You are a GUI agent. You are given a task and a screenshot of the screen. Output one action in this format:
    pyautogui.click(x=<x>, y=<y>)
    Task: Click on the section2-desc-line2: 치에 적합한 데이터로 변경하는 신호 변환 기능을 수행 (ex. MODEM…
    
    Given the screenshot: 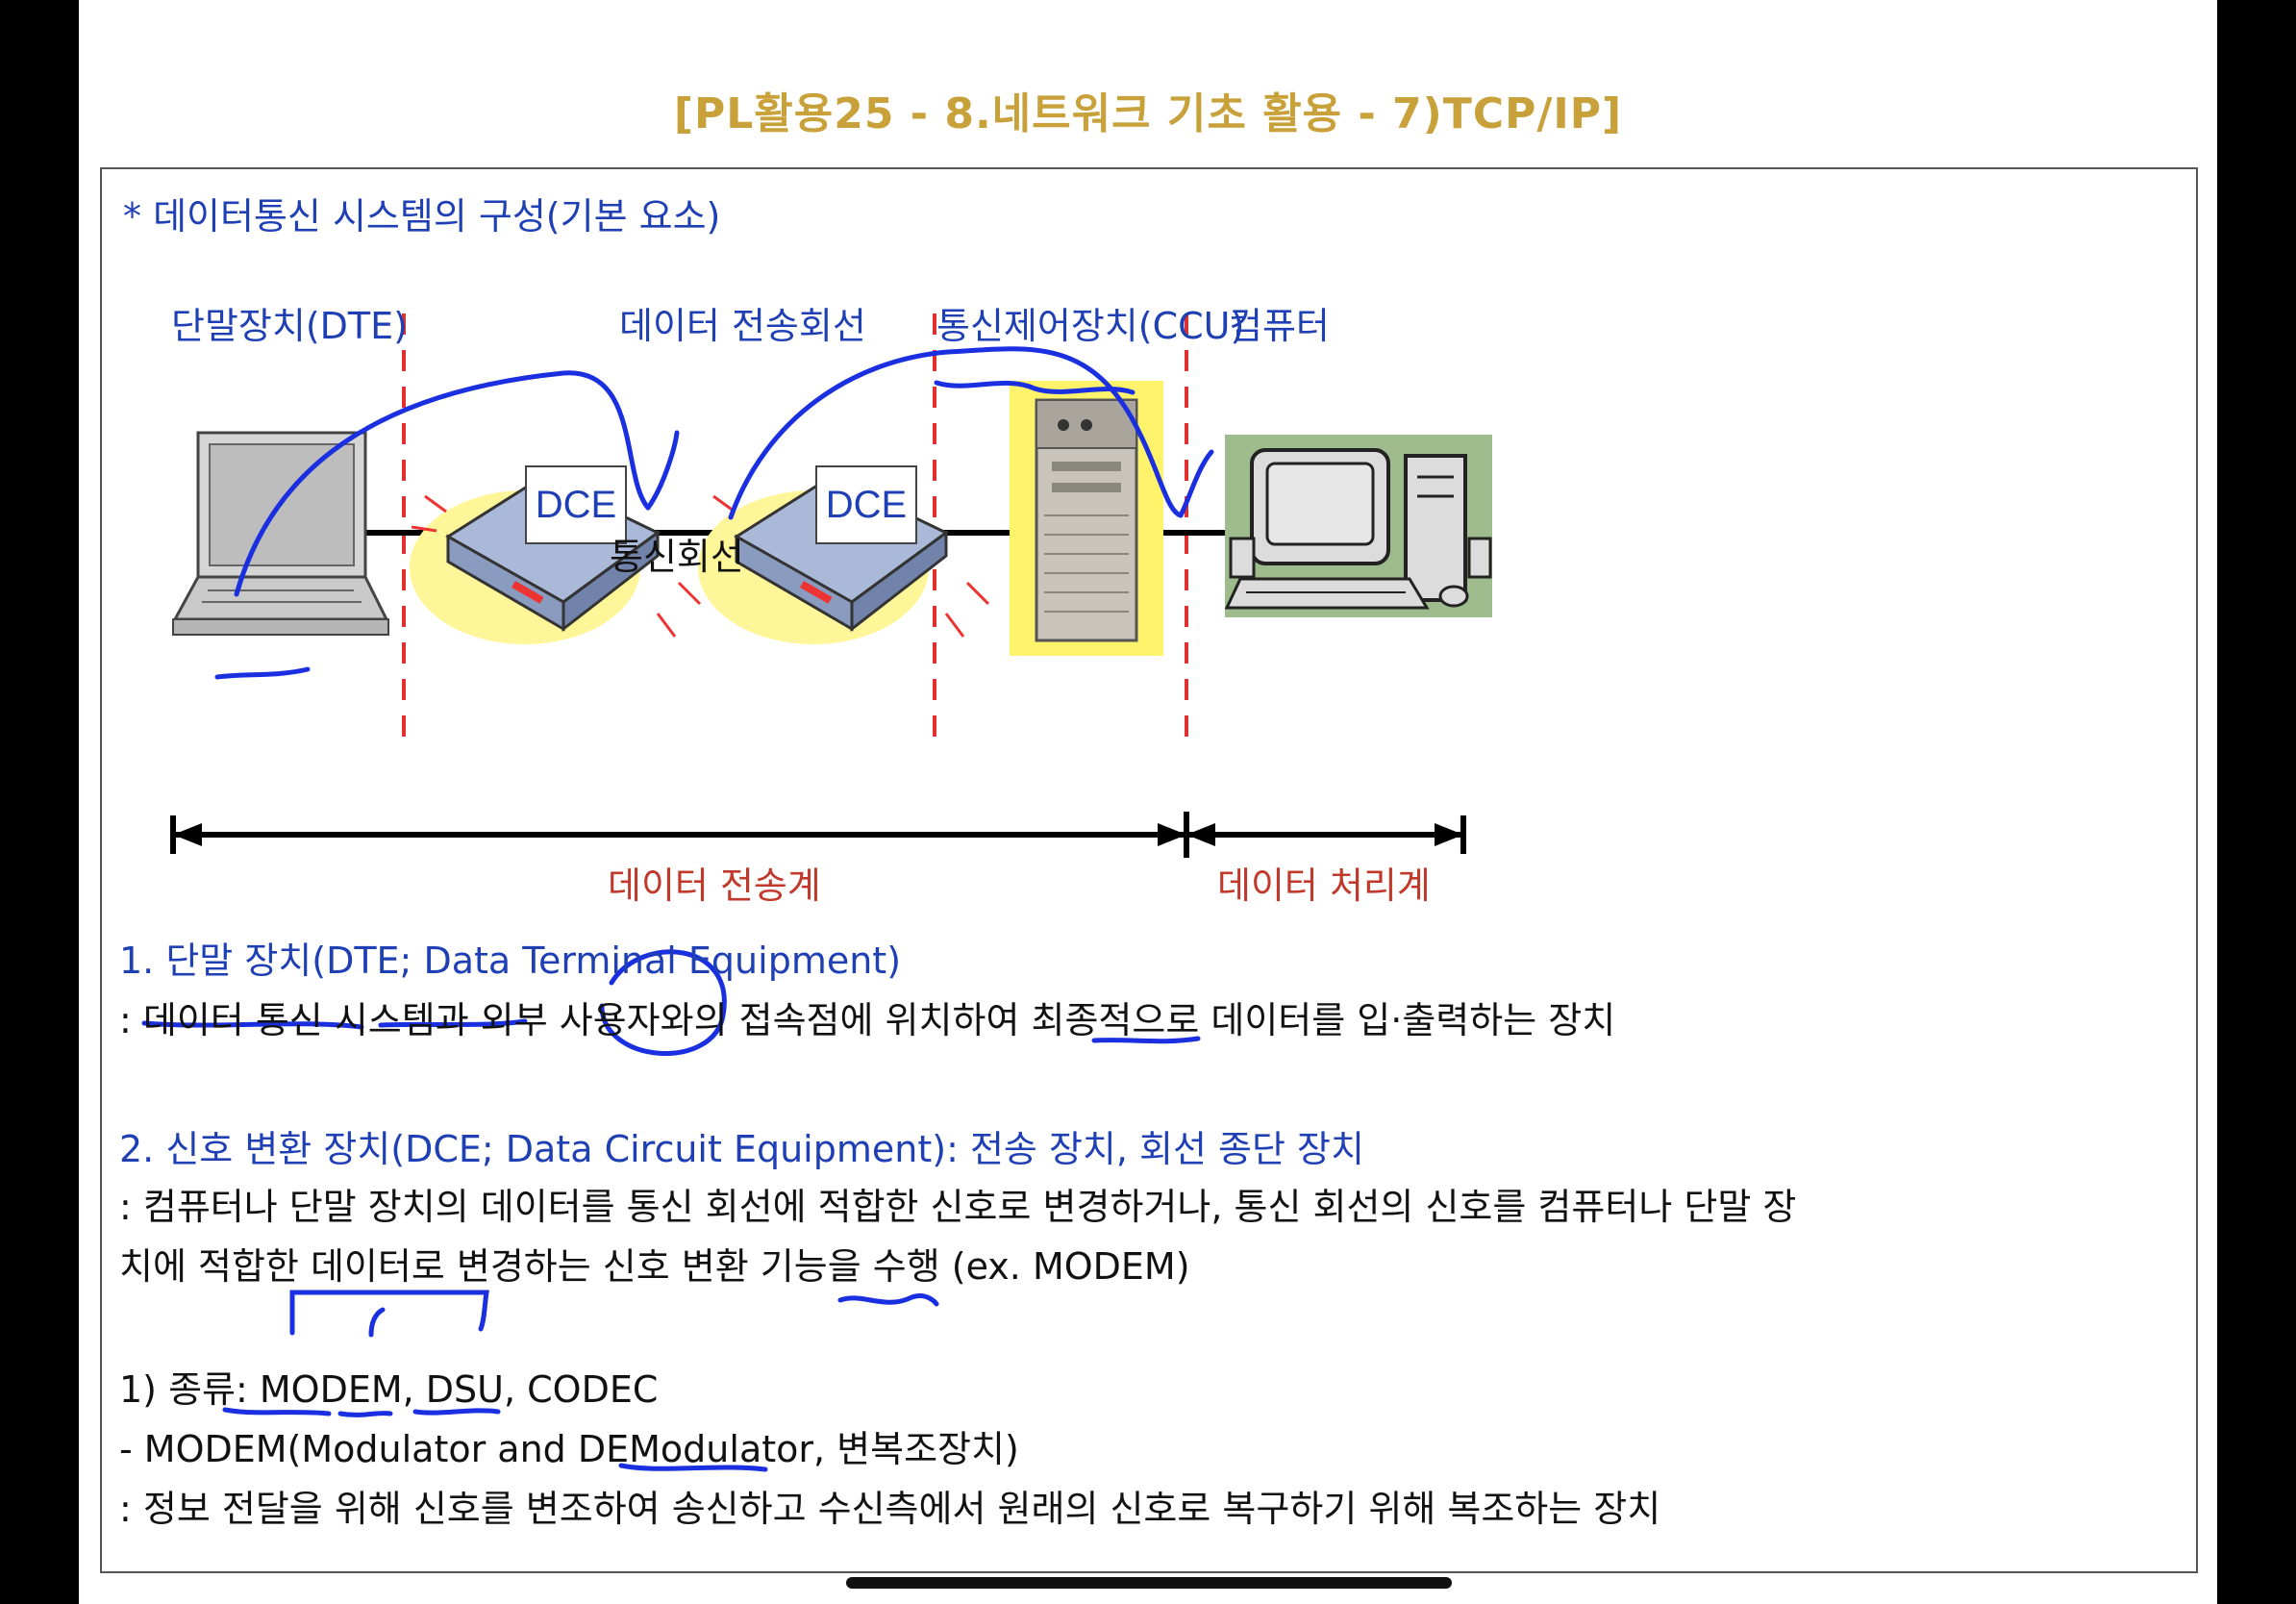 What is the action you would take?
    pyautogui.click(x=654, y=1266)
    